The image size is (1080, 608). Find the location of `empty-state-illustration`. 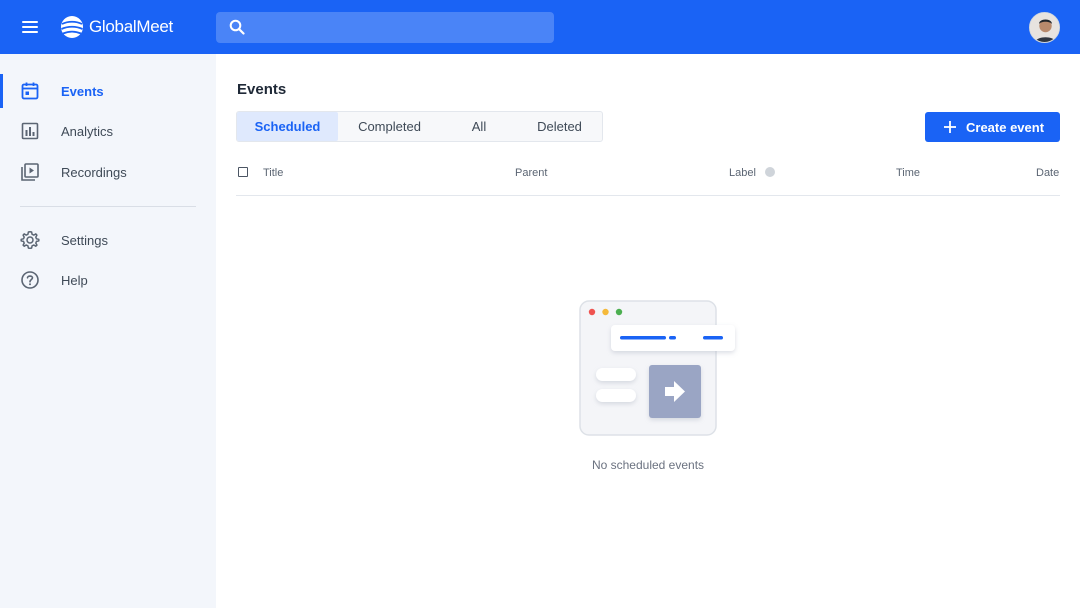

empty-state-illustration is located at coordinates (657, 368).